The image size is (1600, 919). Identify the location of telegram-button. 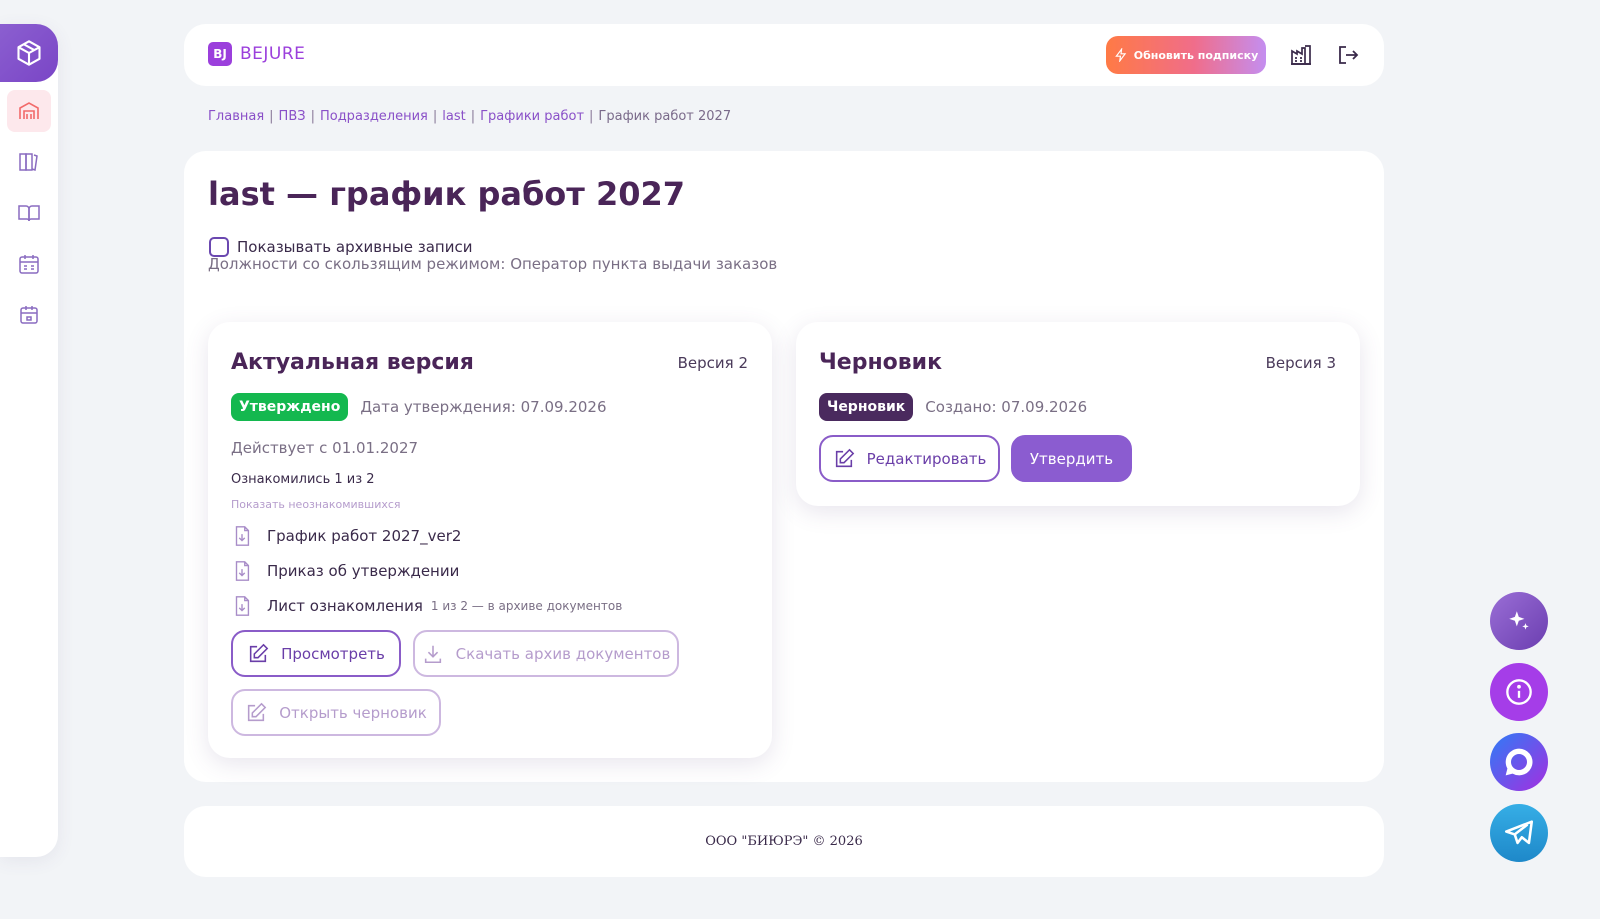
(1519, 833).